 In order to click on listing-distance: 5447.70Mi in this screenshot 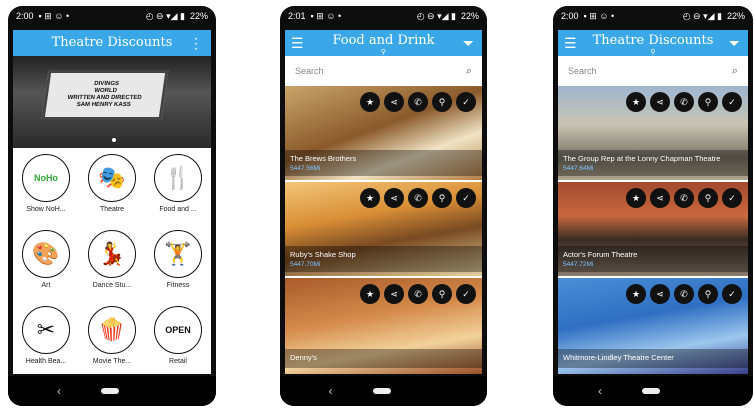, I will do `click(305, 264)`.